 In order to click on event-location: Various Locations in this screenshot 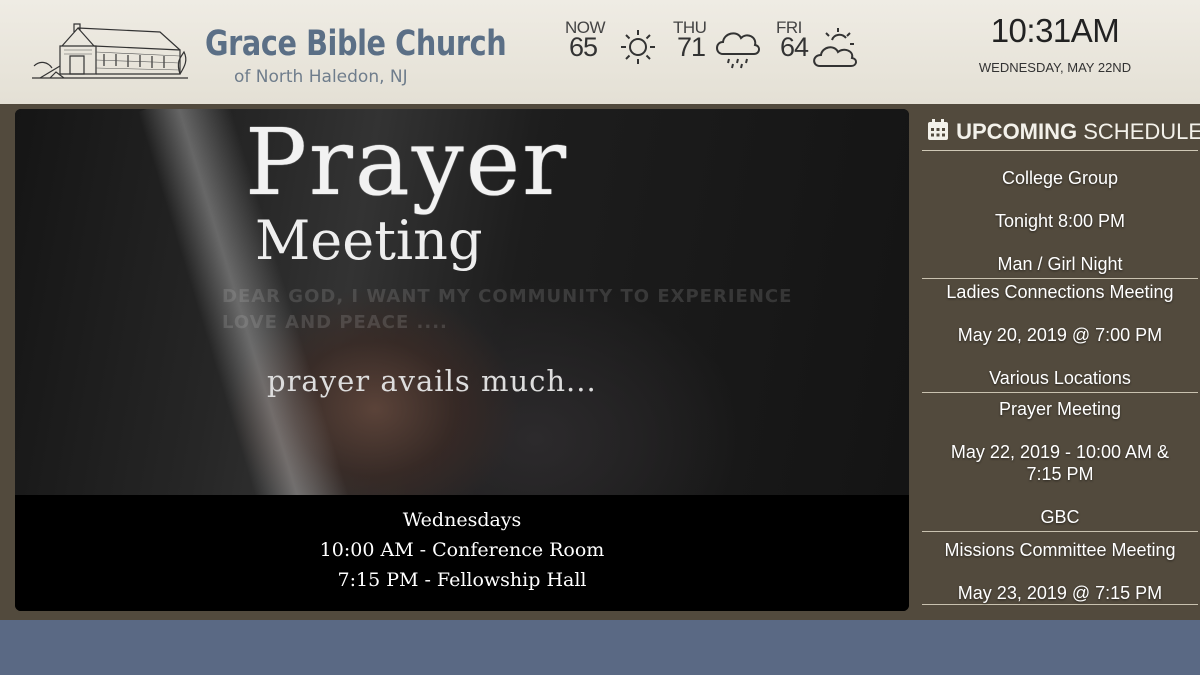, I will do `click(1060, 378)`.